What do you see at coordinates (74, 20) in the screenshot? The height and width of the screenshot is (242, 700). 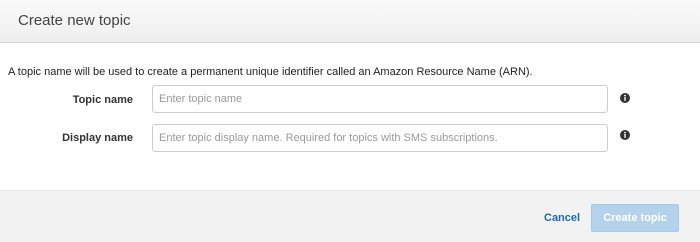 I see `dialog-title: Create new topic` at bounding box center [74, 20].